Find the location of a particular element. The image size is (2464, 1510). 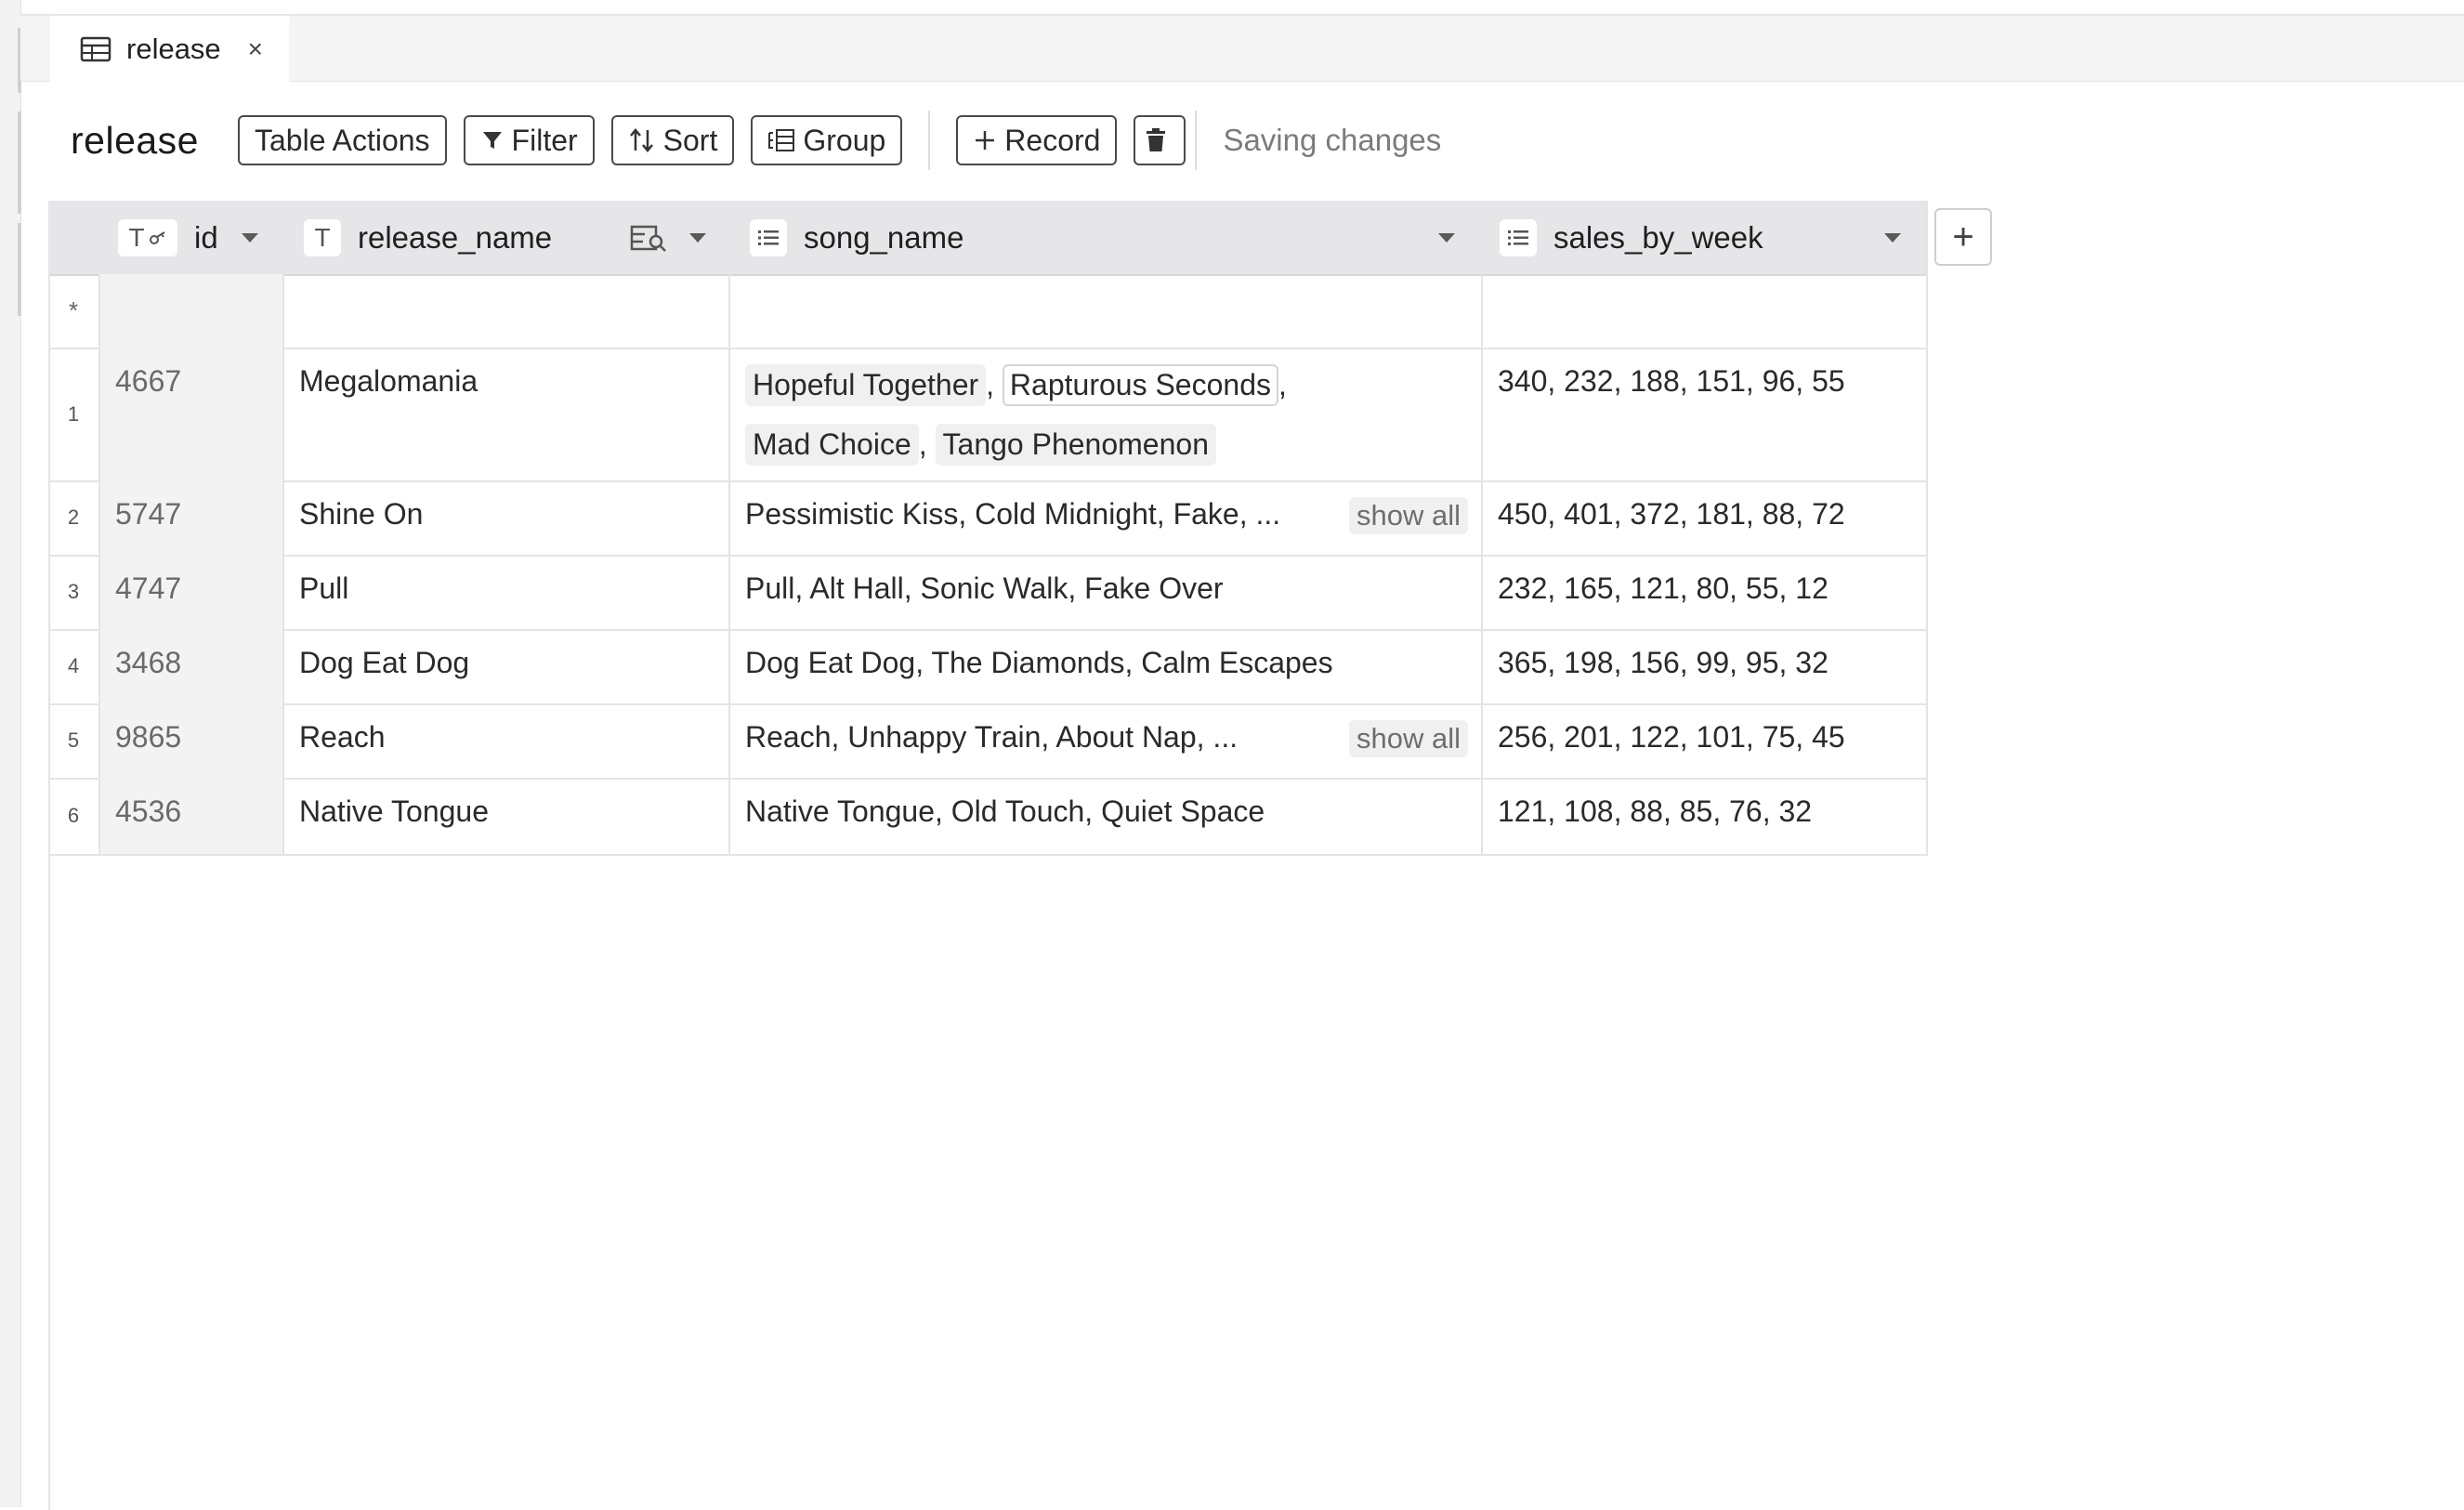

delete-button is located at coordinates (1160, 140).